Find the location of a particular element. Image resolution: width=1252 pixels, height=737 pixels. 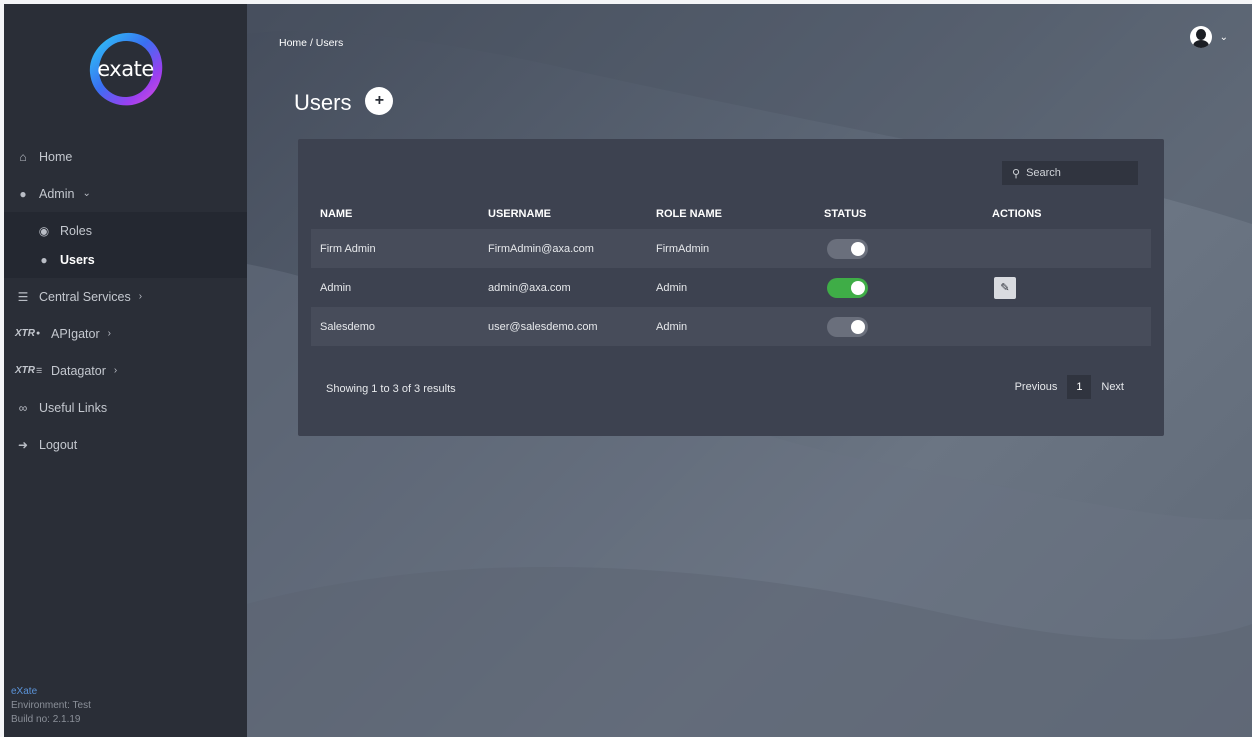

apigator-brand-icon: XTR ● is located at coordinates (28, 333).